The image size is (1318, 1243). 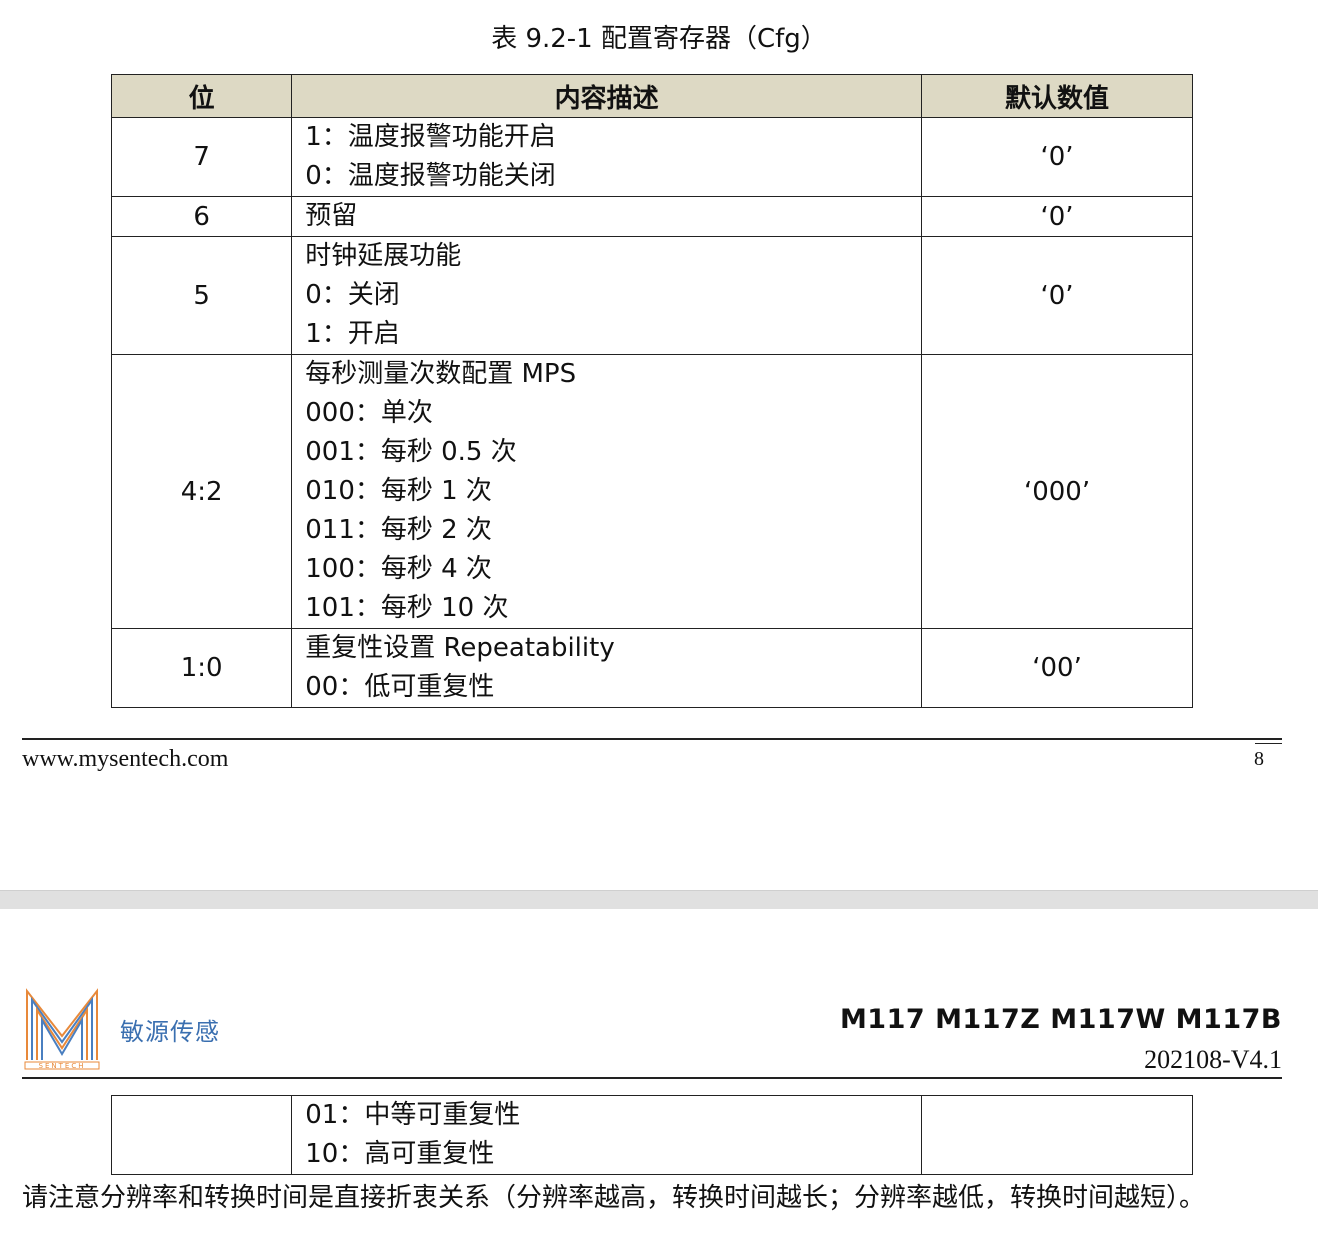 I want to click on logo-text: SENTECH, so click(x=62, y=1066).